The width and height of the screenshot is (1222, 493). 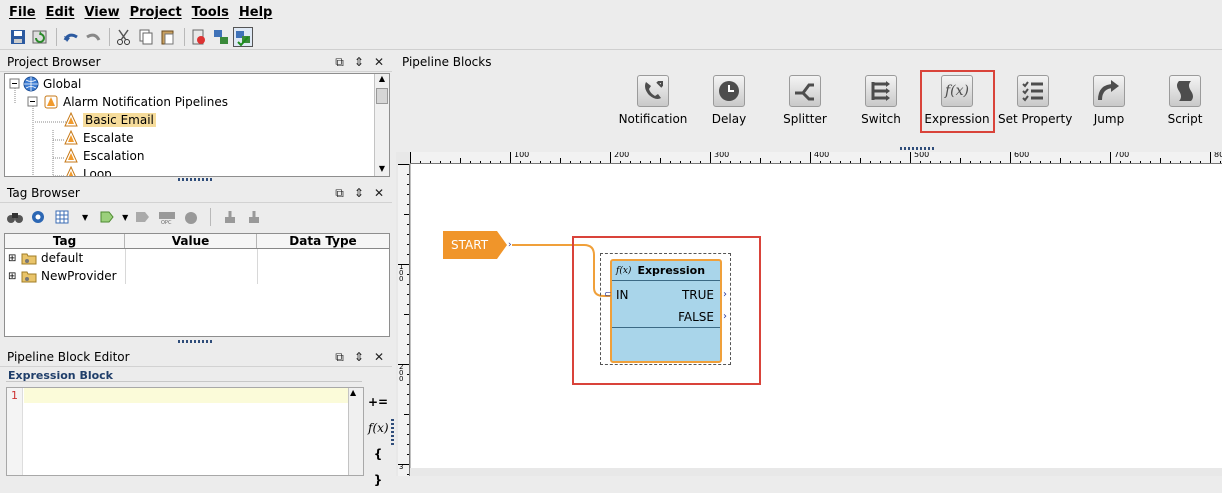 What do you see at coordinates (40, 37) in the screenshot?
I see `refresh-icon` at bounding box center [40, 37].